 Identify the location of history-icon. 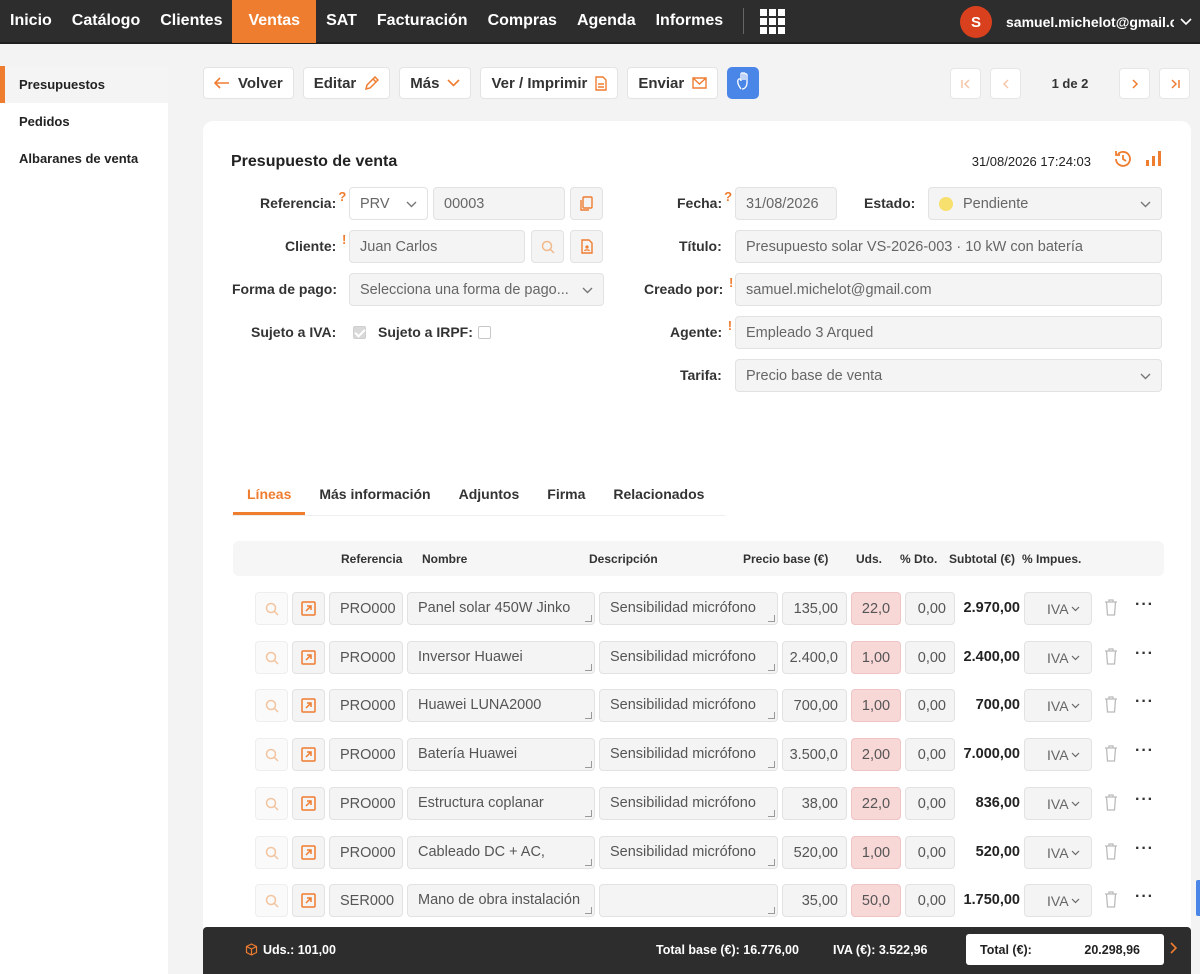
(1123, 161).